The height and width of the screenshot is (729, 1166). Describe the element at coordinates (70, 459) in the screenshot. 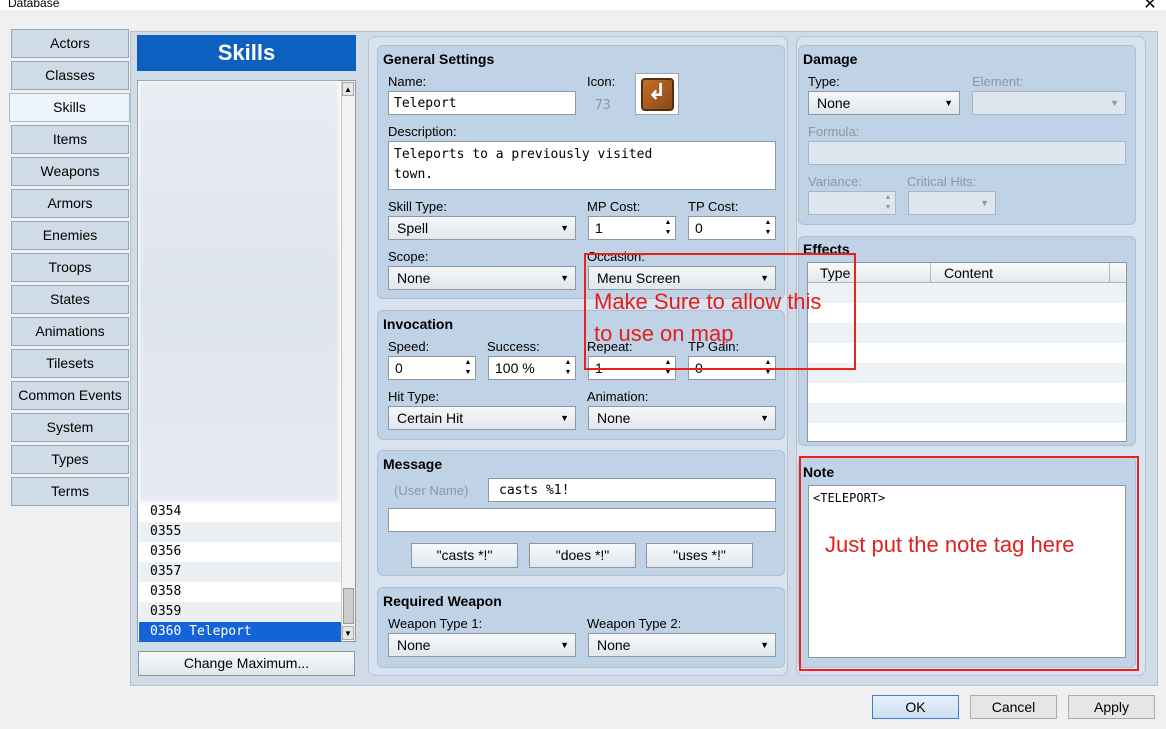

I see `tab-types: Types` at that location.